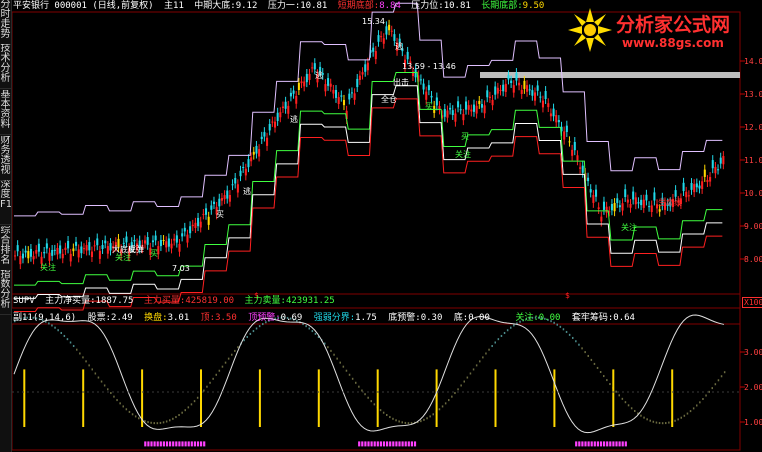  What do you see at coordinates (549, 318) in the screenshot?
I see `watch-value: 0.00` at bounding box center [549, 318].